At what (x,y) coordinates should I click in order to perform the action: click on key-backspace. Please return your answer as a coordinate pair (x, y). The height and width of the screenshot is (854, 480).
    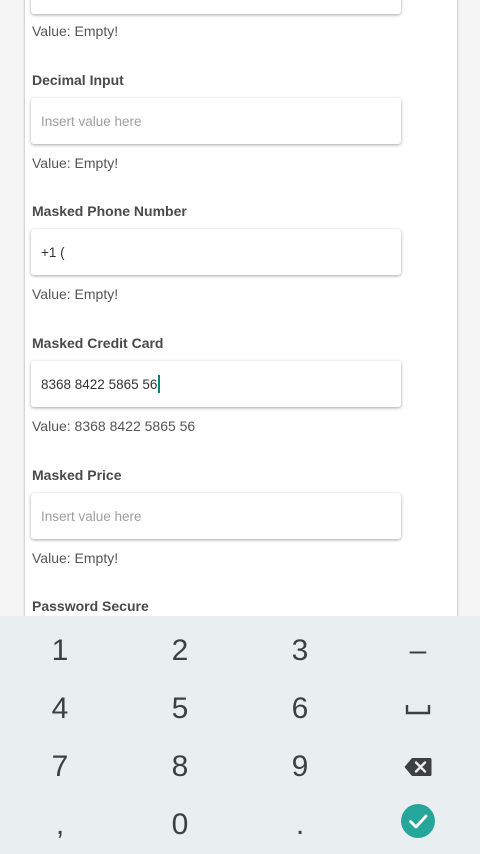
    Looking at the image, I should click on (418, 767).